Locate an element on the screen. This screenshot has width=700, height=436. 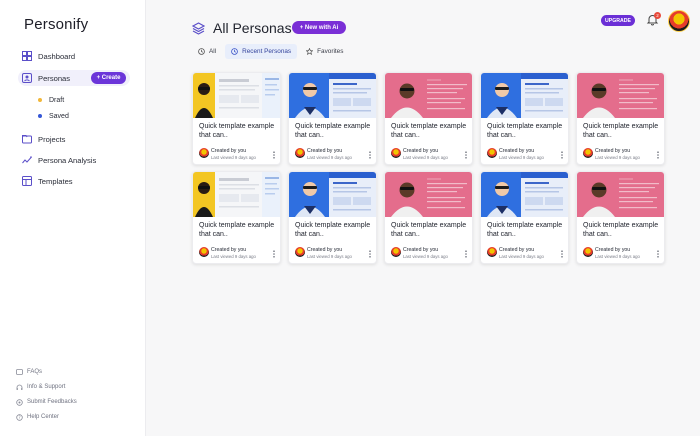
app-logo: Personify is located at coordinates (56, 24).